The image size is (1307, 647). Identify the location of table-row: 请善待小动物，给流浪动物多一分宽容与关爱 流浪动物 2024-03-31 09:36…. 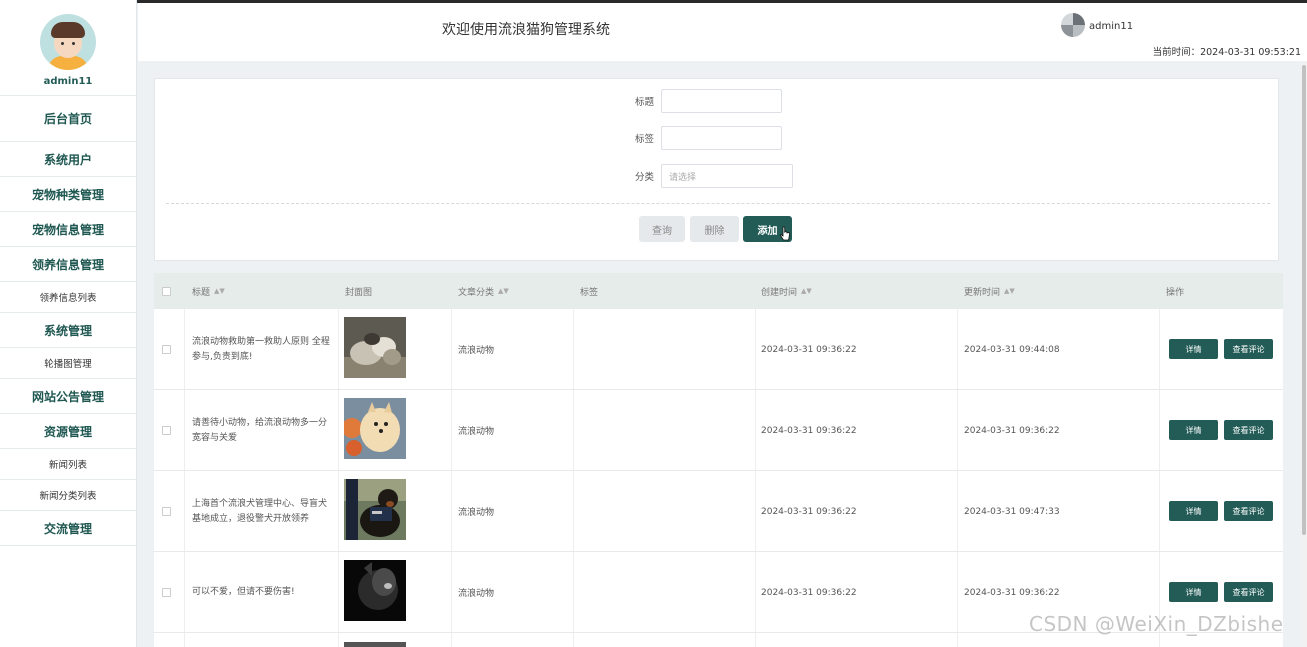
(718, 430).